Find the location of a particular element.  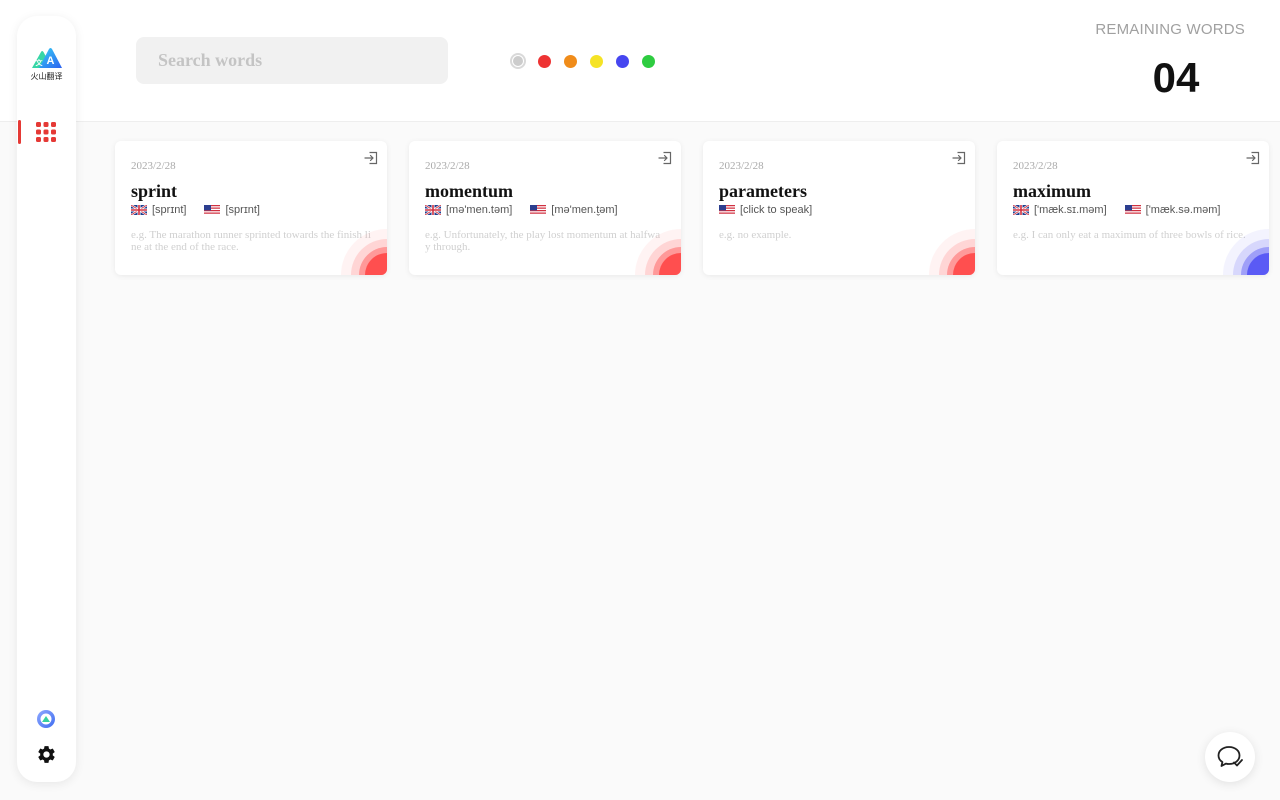

uk-phonetic: ['mæk.sɪ.məm] is located at coordinates (1070, 210).